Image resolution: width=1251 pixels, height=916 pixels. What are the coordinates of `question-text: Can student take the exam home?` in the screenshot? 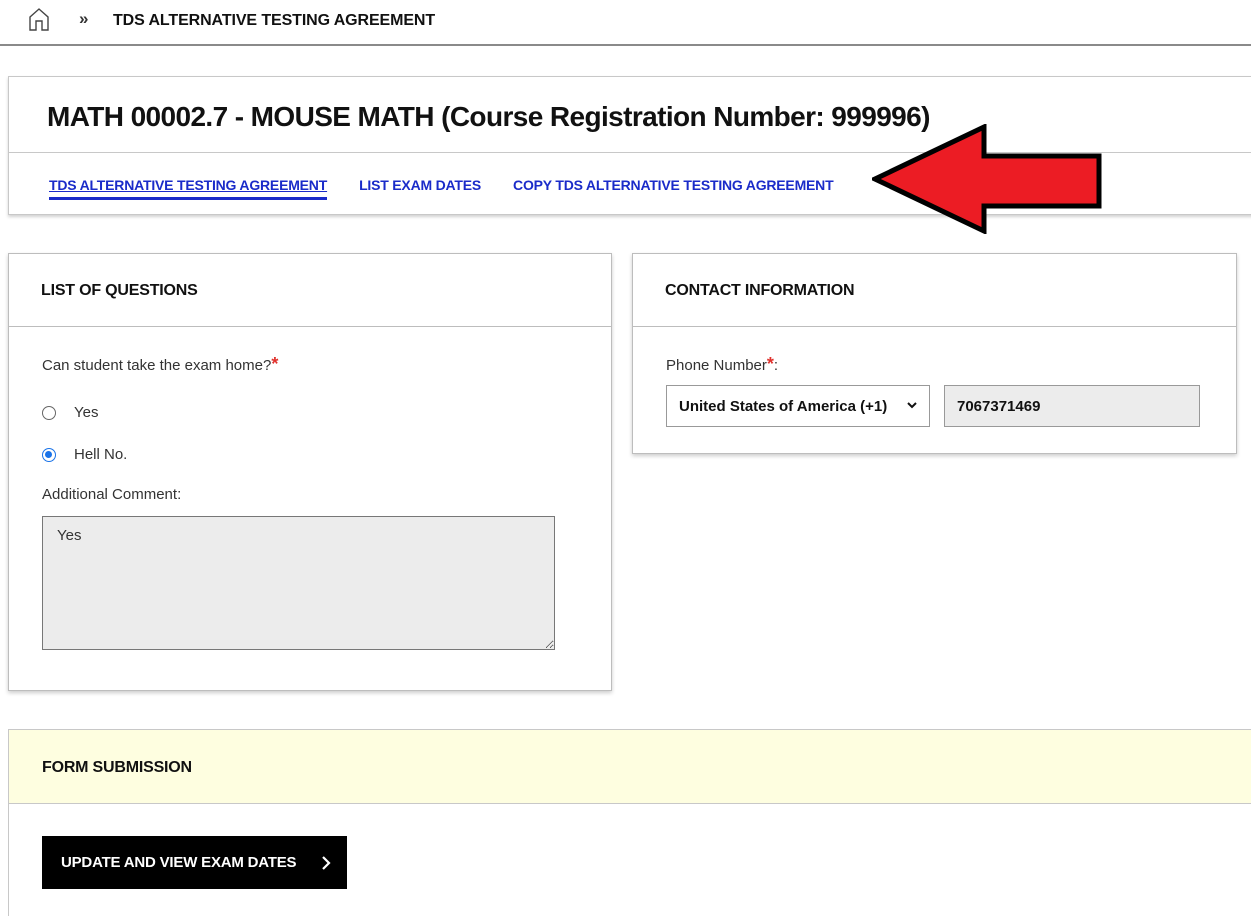 It's located at (157, 365).